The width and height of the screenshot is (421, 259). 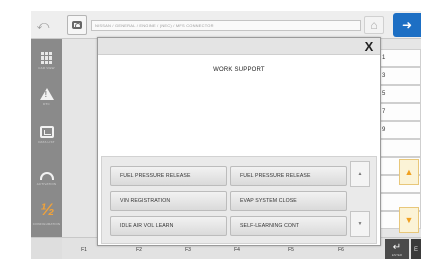 What do you see at coordinates (407, 25) in the screenshot?
I see `navigate-button: ➜` at bounding box center [407, 25].